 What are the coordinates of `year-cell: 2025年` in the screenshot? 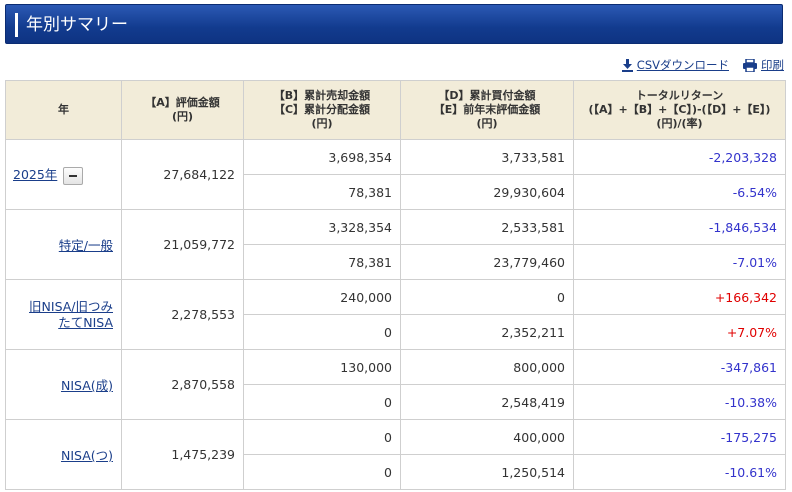 It's located at (63, 174).